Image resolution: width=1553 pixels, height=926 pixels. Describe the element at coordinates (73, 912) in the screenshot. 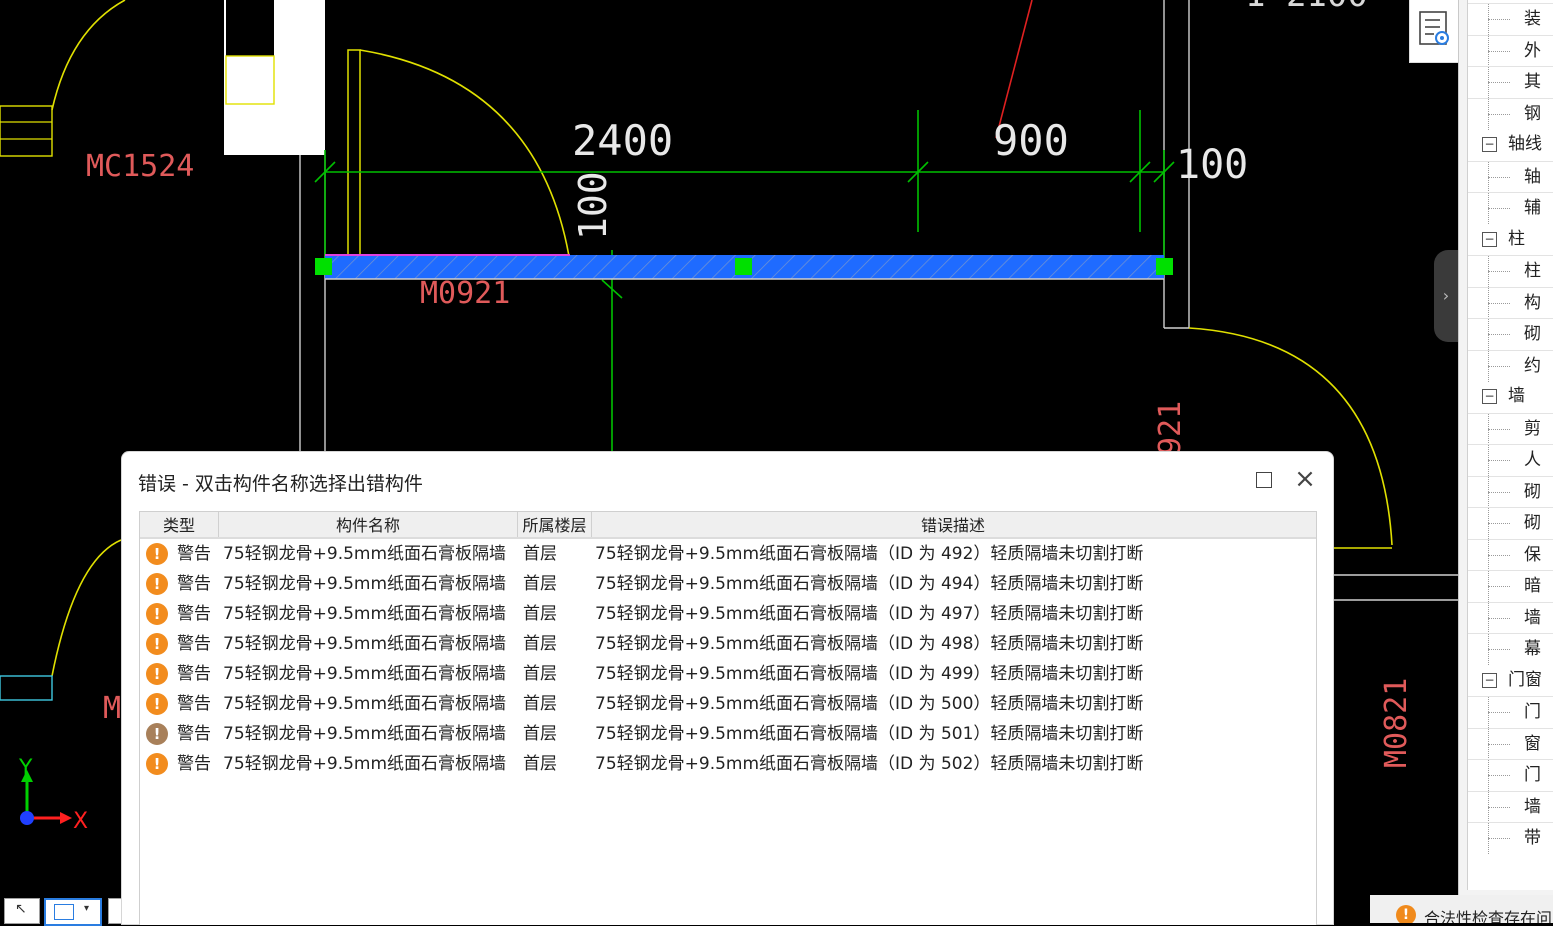

I see `box-select-dropdown: ▾` at that location.